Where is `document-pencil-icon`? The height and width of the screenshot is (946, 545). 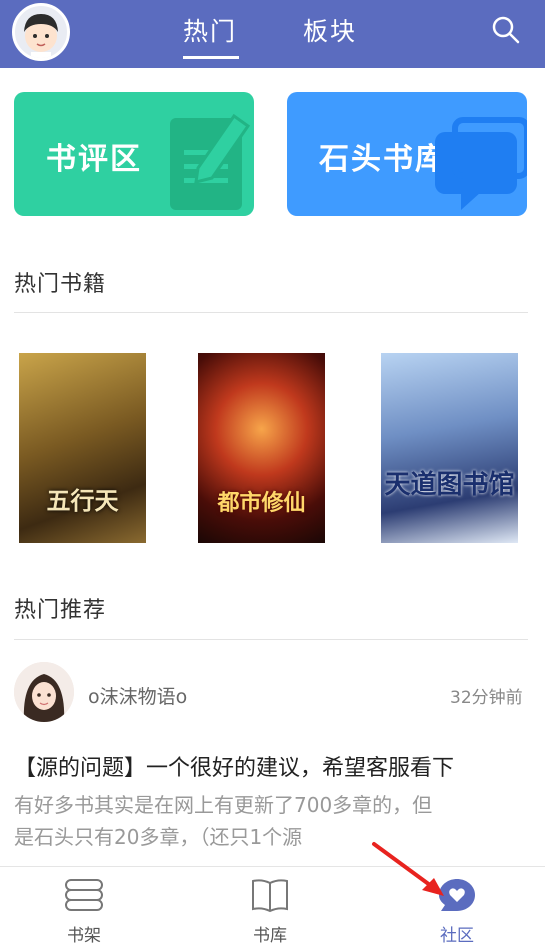
document-pencil-icon is located at coordinates (210, 161).